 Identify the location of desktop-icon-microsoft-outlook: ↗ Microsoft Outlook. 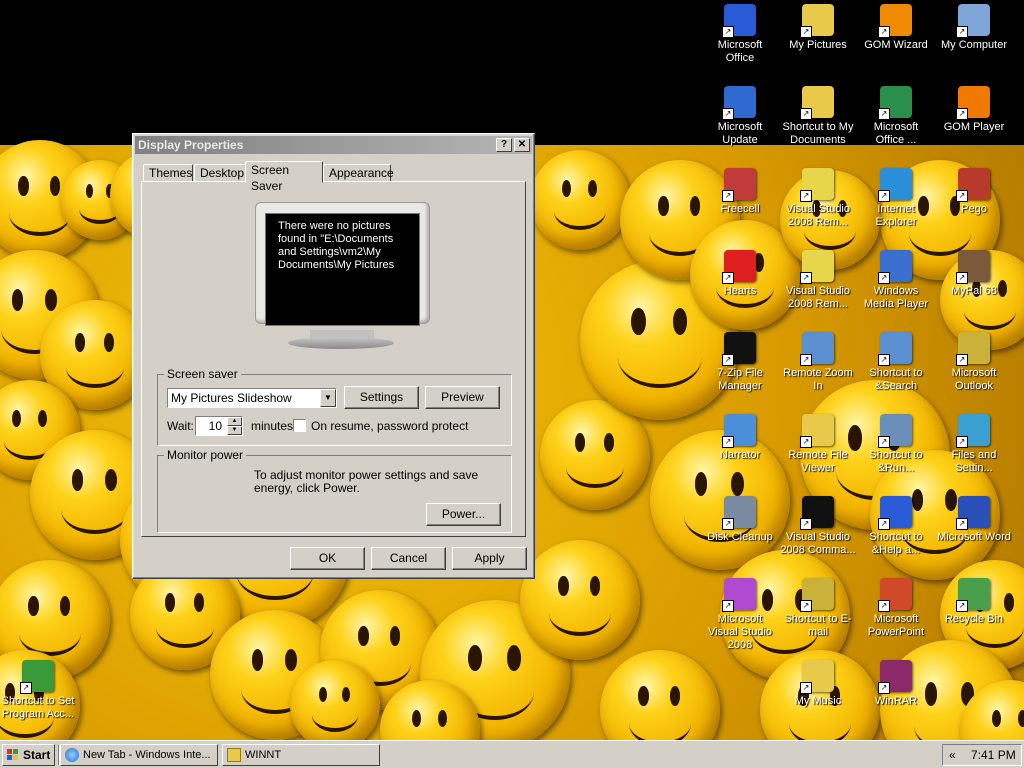
(974, 362).